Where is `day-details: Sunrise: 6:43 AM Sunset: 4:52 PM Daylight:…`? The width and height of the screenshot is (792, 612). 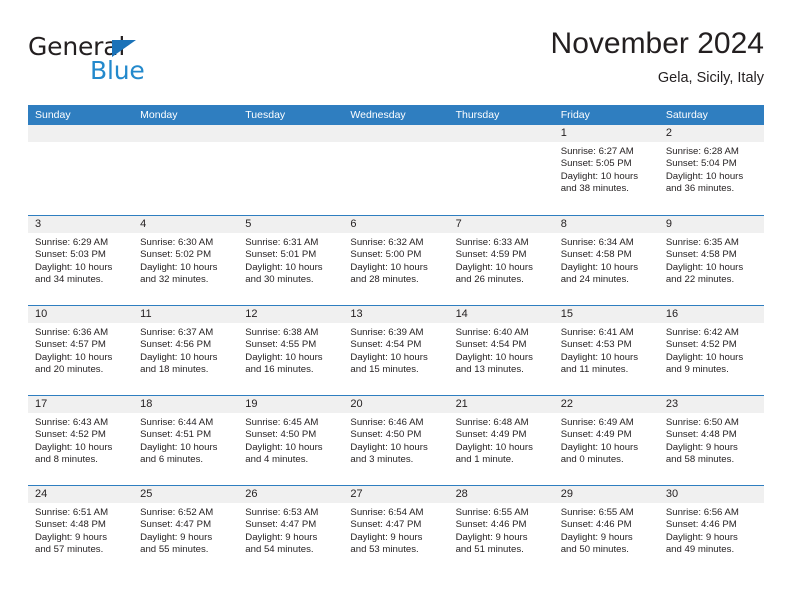
day-details: Sunrise: 6:43 AM Sunset: 4:52 PM Daylight:… is located at coordinates (80, 439).